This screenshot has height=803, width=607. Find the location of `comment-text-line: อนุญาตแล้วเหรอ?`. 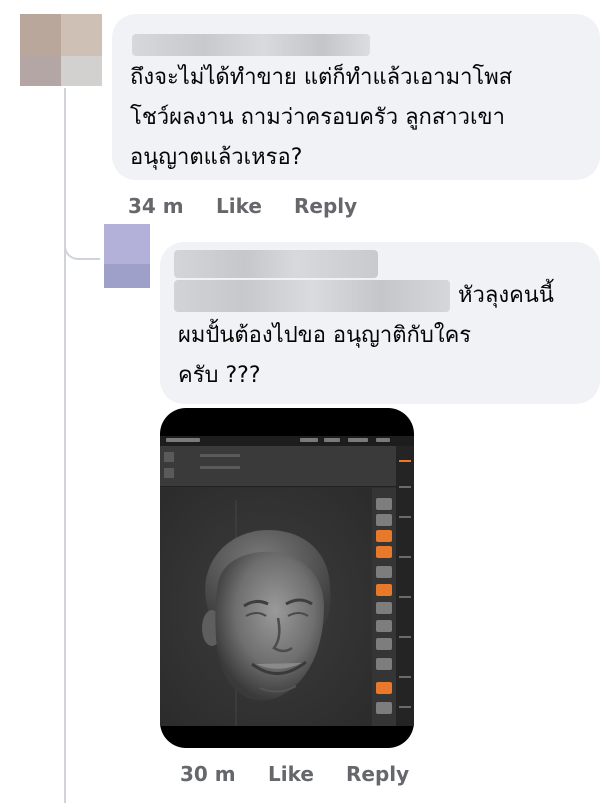

comment-text-line: อนุญาตแล้วเหรอ? is located at coordinates (216, 157).